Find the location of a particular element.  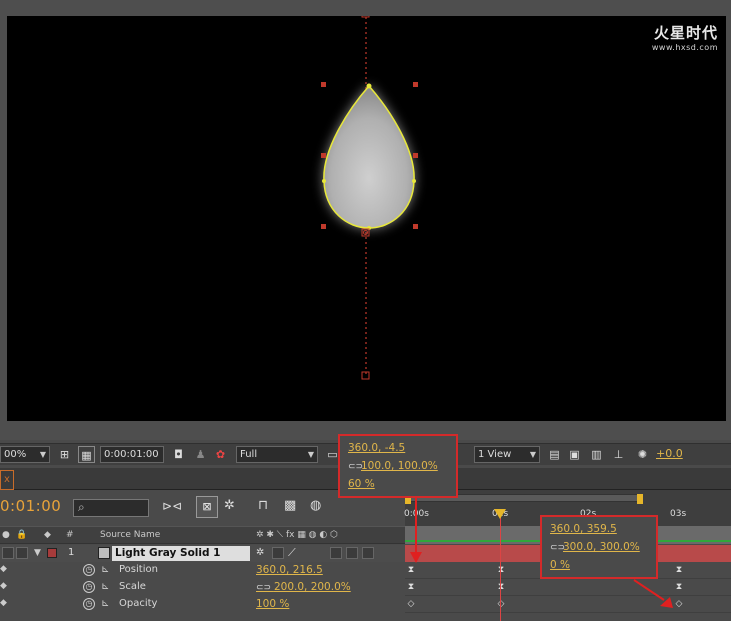

callout-opacity: 0 % is located at coordinates (560, 565).